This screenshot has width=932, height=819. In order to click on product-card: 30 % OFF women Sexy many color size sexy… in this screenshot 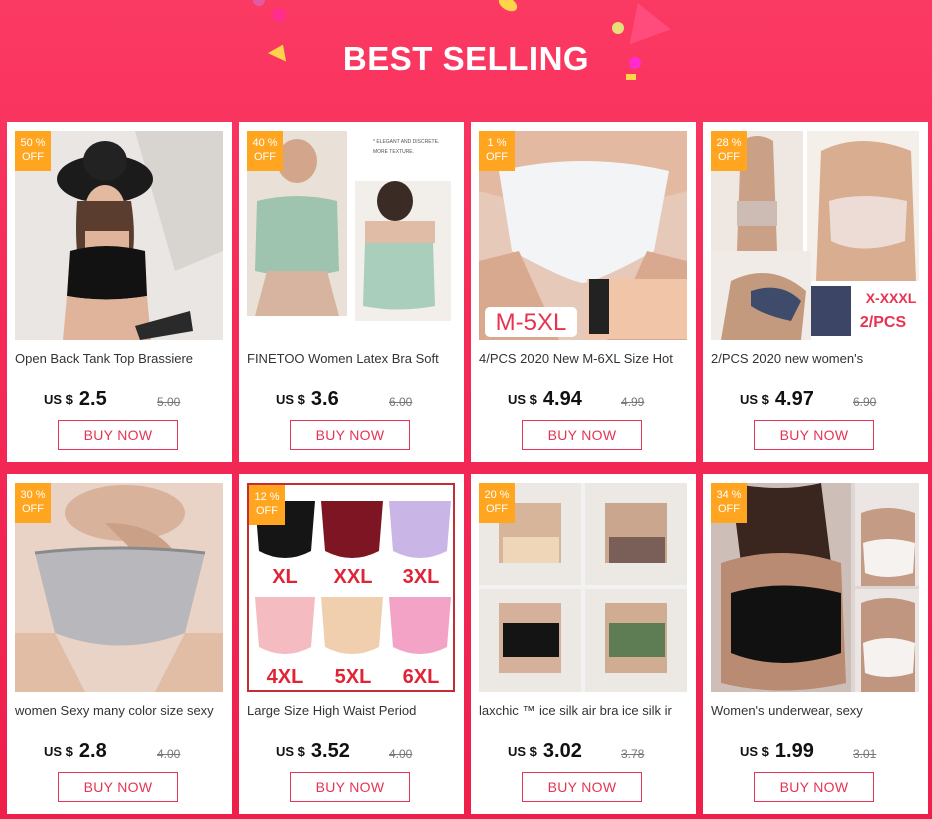, I will do `click(119, 644)`.